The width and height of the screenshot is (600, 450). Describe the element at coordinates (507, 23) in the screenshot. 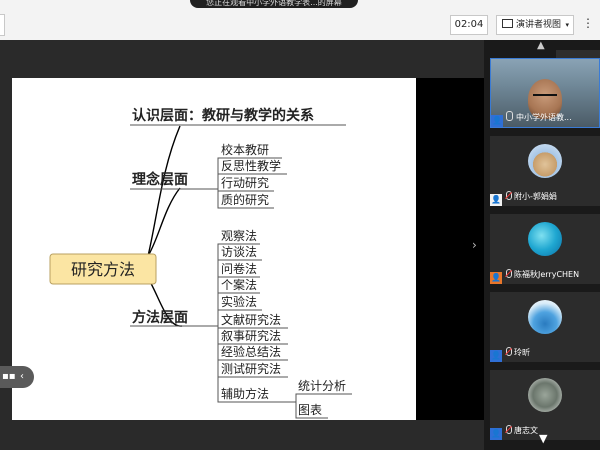

I see `layout-icon` at that location.